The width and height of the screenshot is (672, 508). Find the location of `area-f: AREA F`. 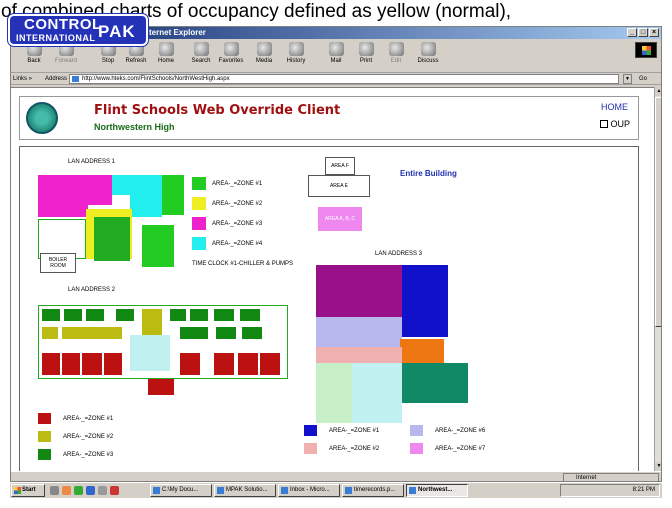

area-f: AREA F is located at coordinates (340, 166).